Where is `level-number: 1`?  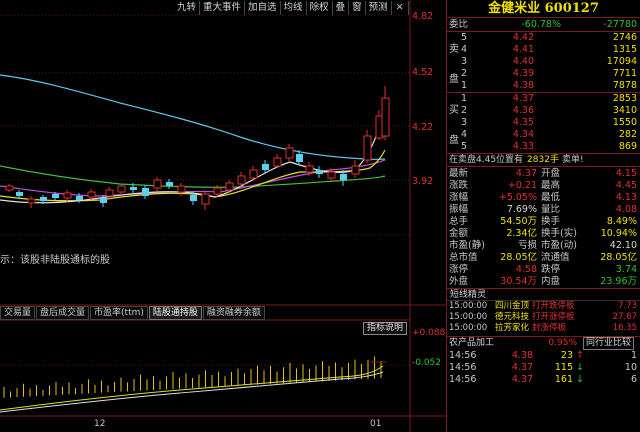 level-number: 1 is located at coordinates (464, 85).